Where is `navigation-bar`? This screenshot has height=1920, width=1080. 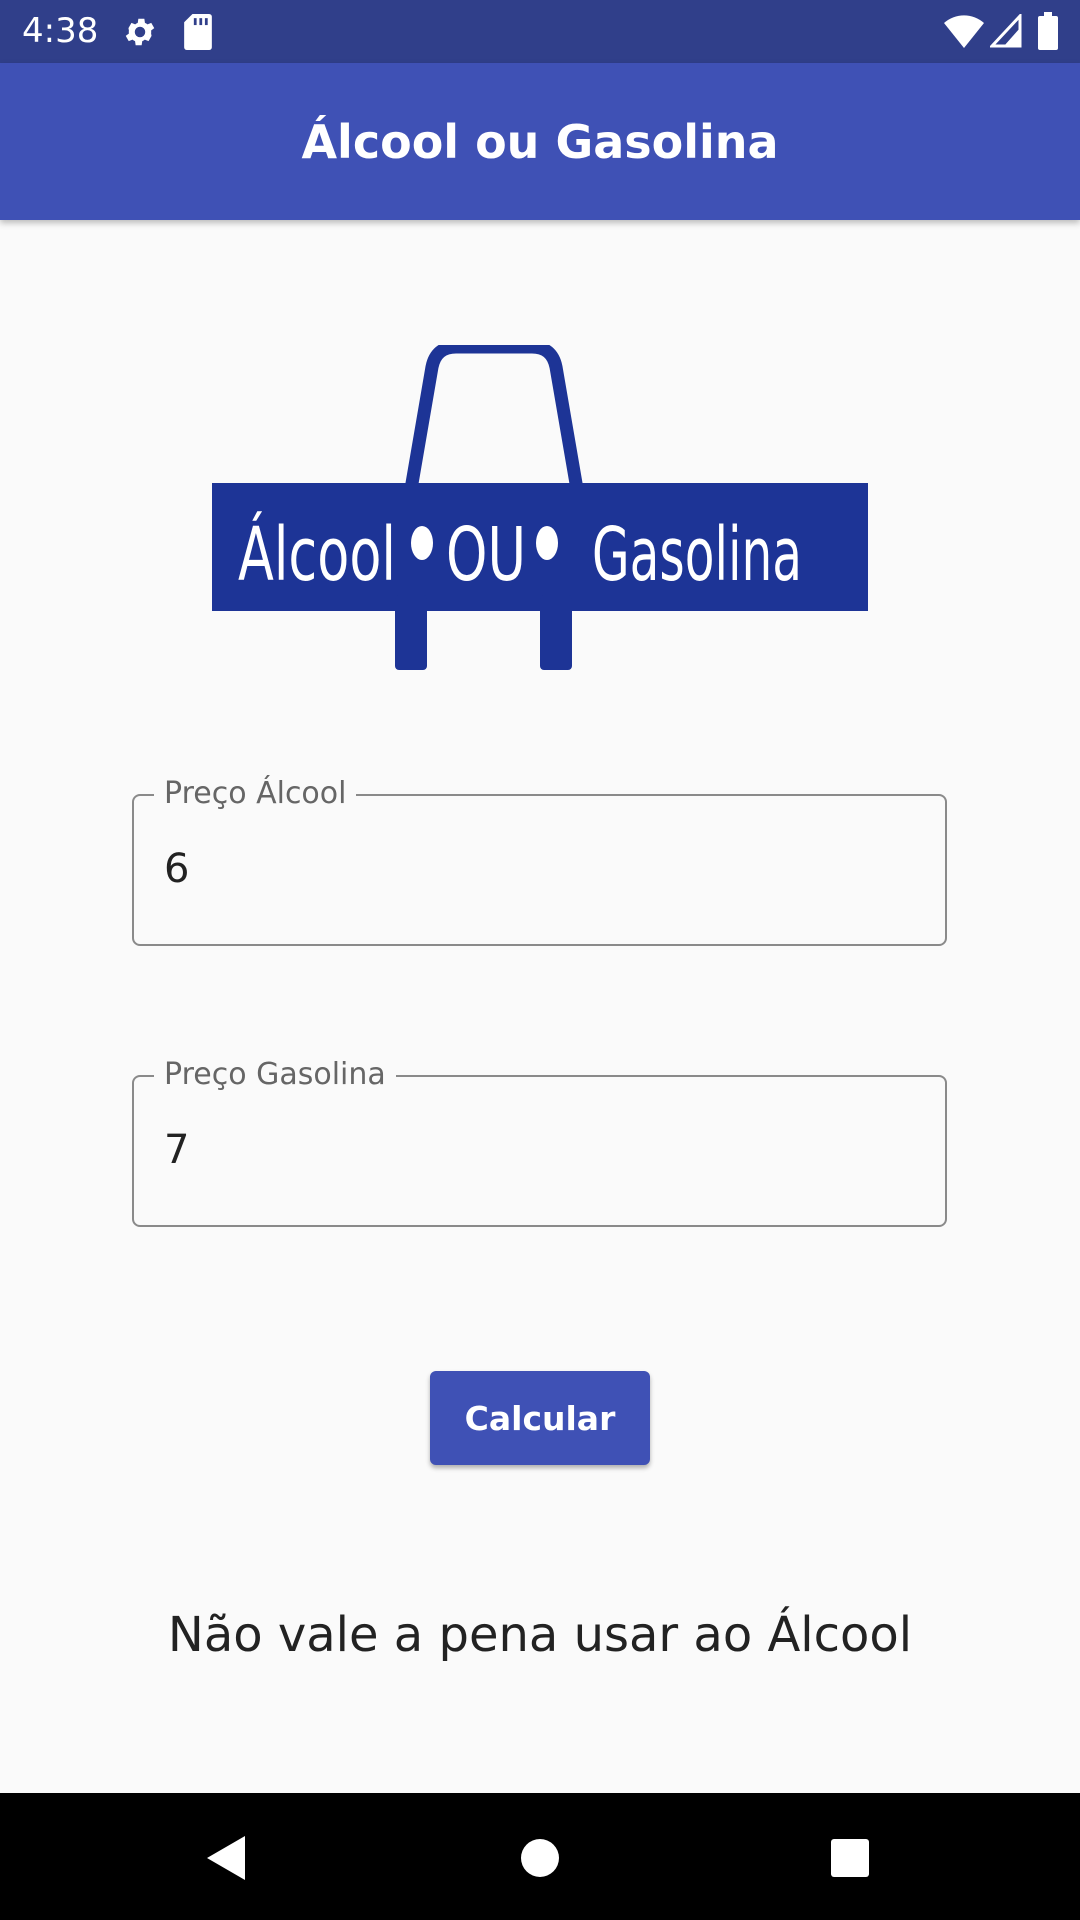
navigation-bar is located at coordinates (540, 1856).